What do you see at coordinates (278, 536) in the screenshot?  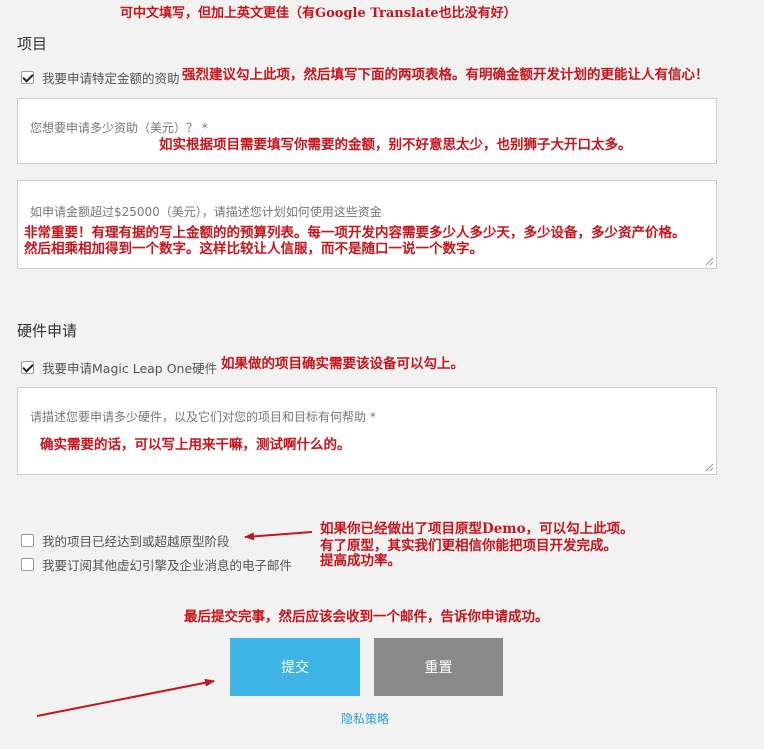 I see `arrow-to-prototype` at bounding box center [278, 536].